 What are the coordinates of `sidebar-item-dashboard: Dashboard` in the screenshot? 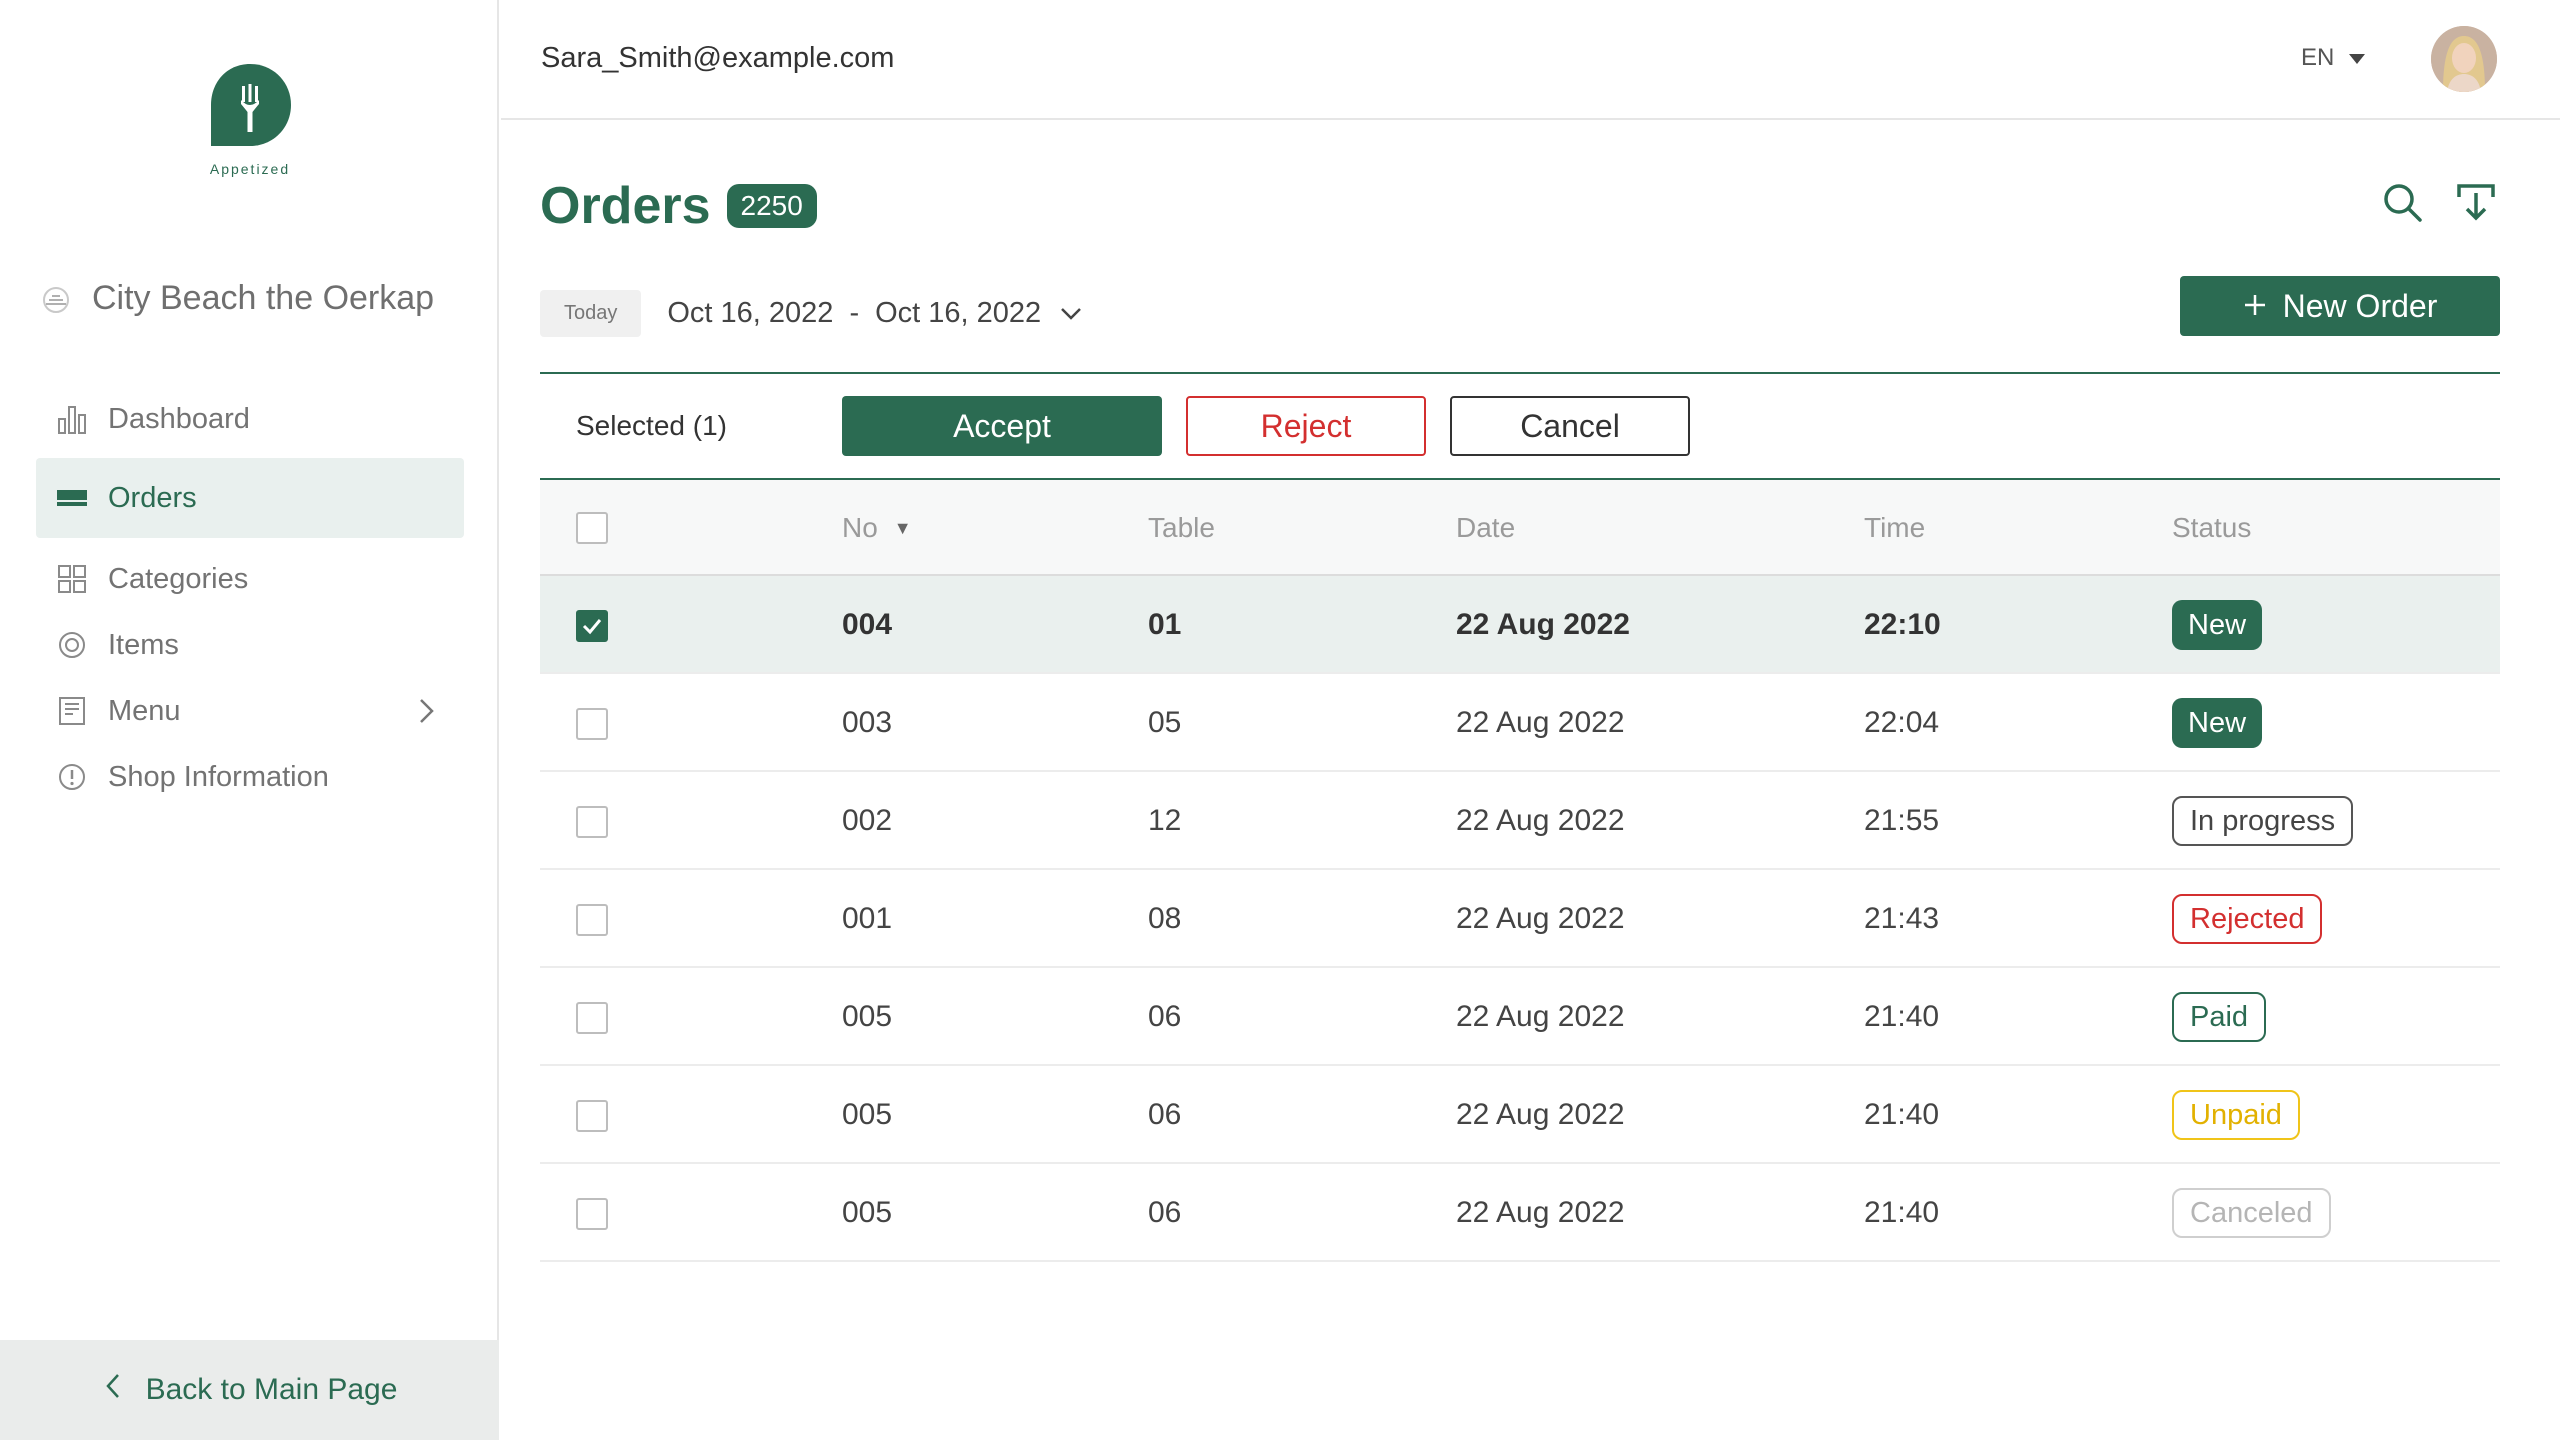 It's located at (250, 419).